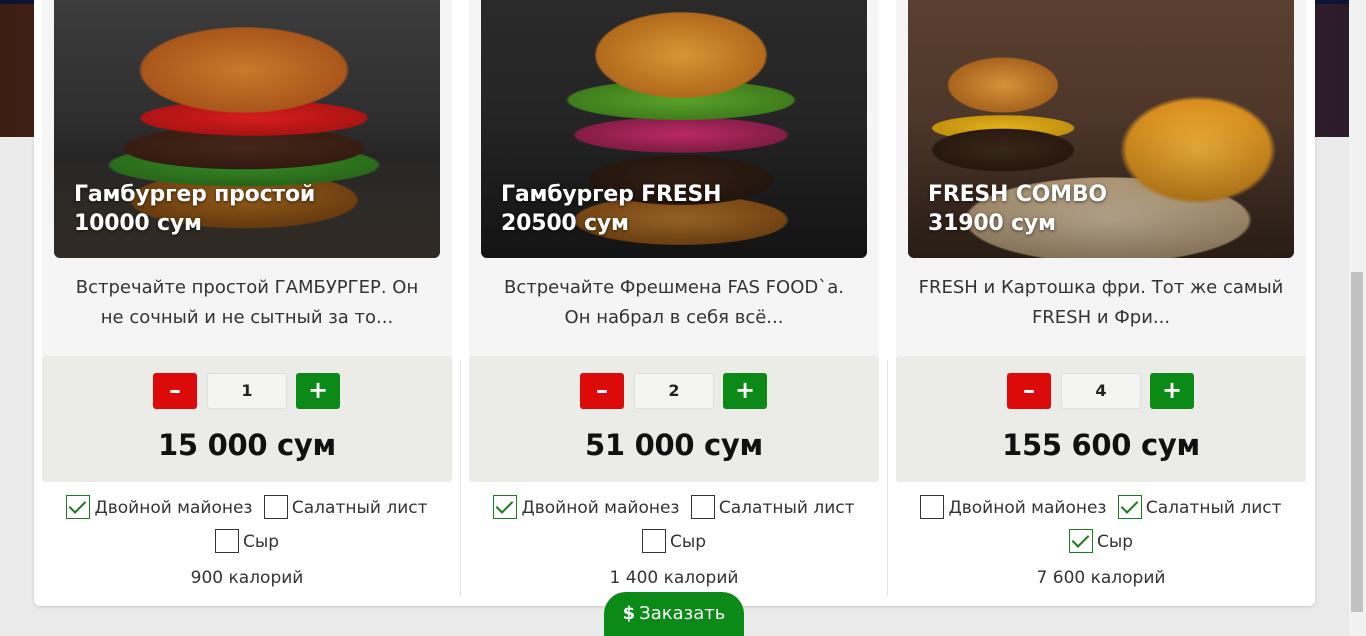  I want to click on scrollbar, so click(1357, 318).